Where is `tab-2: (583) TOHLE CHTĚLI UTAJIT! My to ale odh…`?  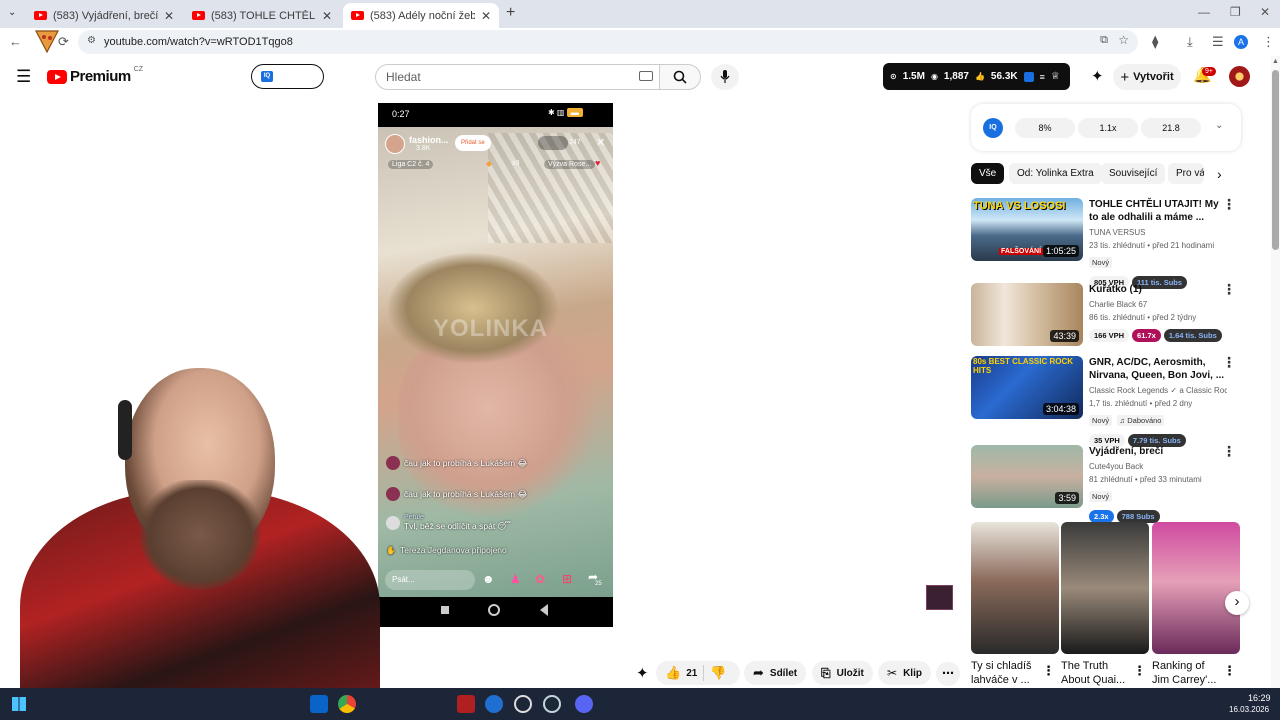 tab-2: (583) TOHLE CHTĚLI UTAJIT! My to ale odh… is located at coordinates (262, 15).